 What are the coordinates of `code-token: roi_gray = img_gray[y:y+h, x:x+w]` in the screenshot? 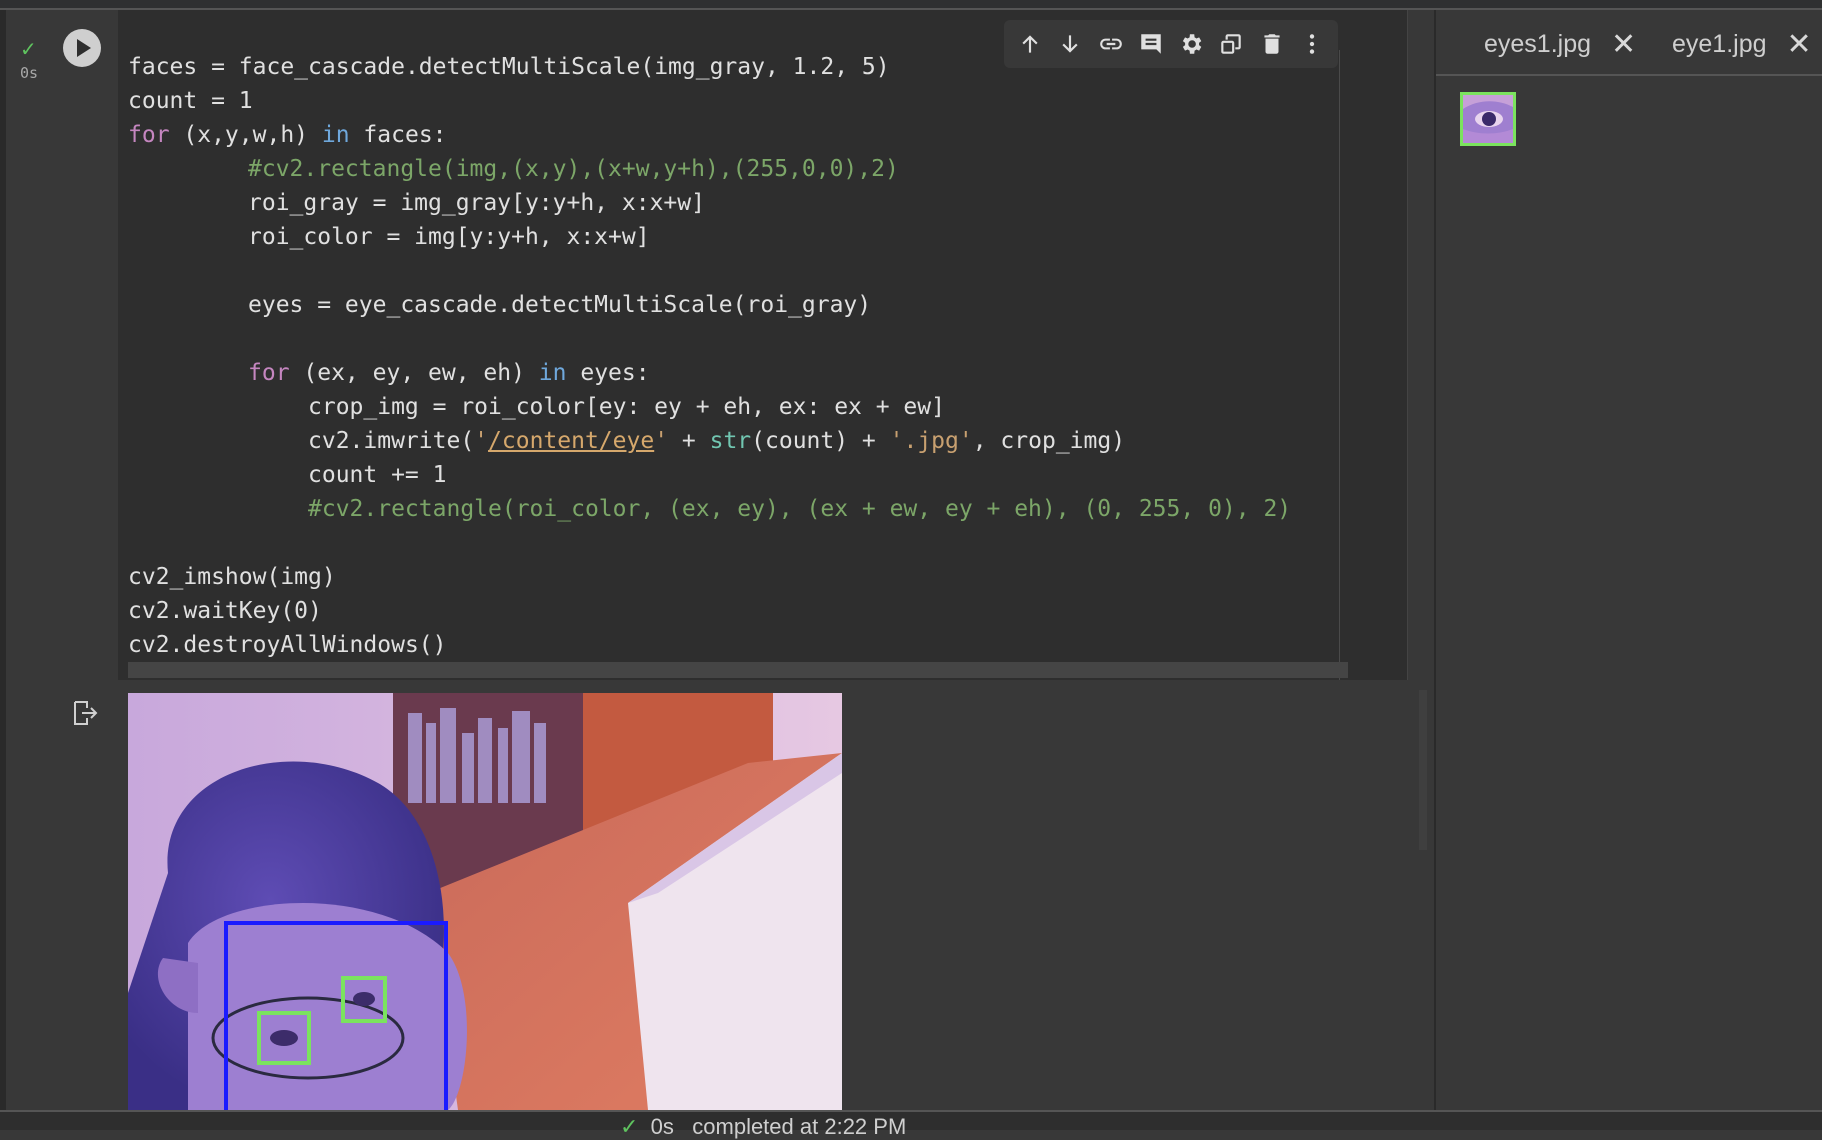 It's located at (476, 203).